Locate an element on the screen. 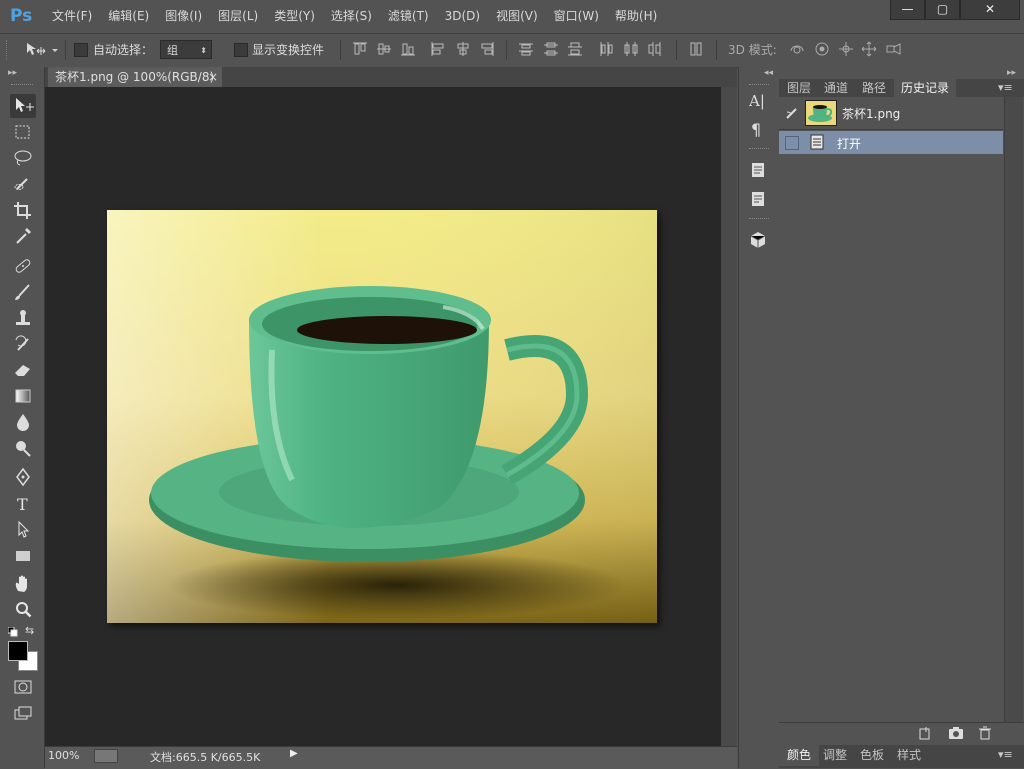 The width and height of the screenshot is (1024, 769). lasso-tool is located at coordinates (23, 158).